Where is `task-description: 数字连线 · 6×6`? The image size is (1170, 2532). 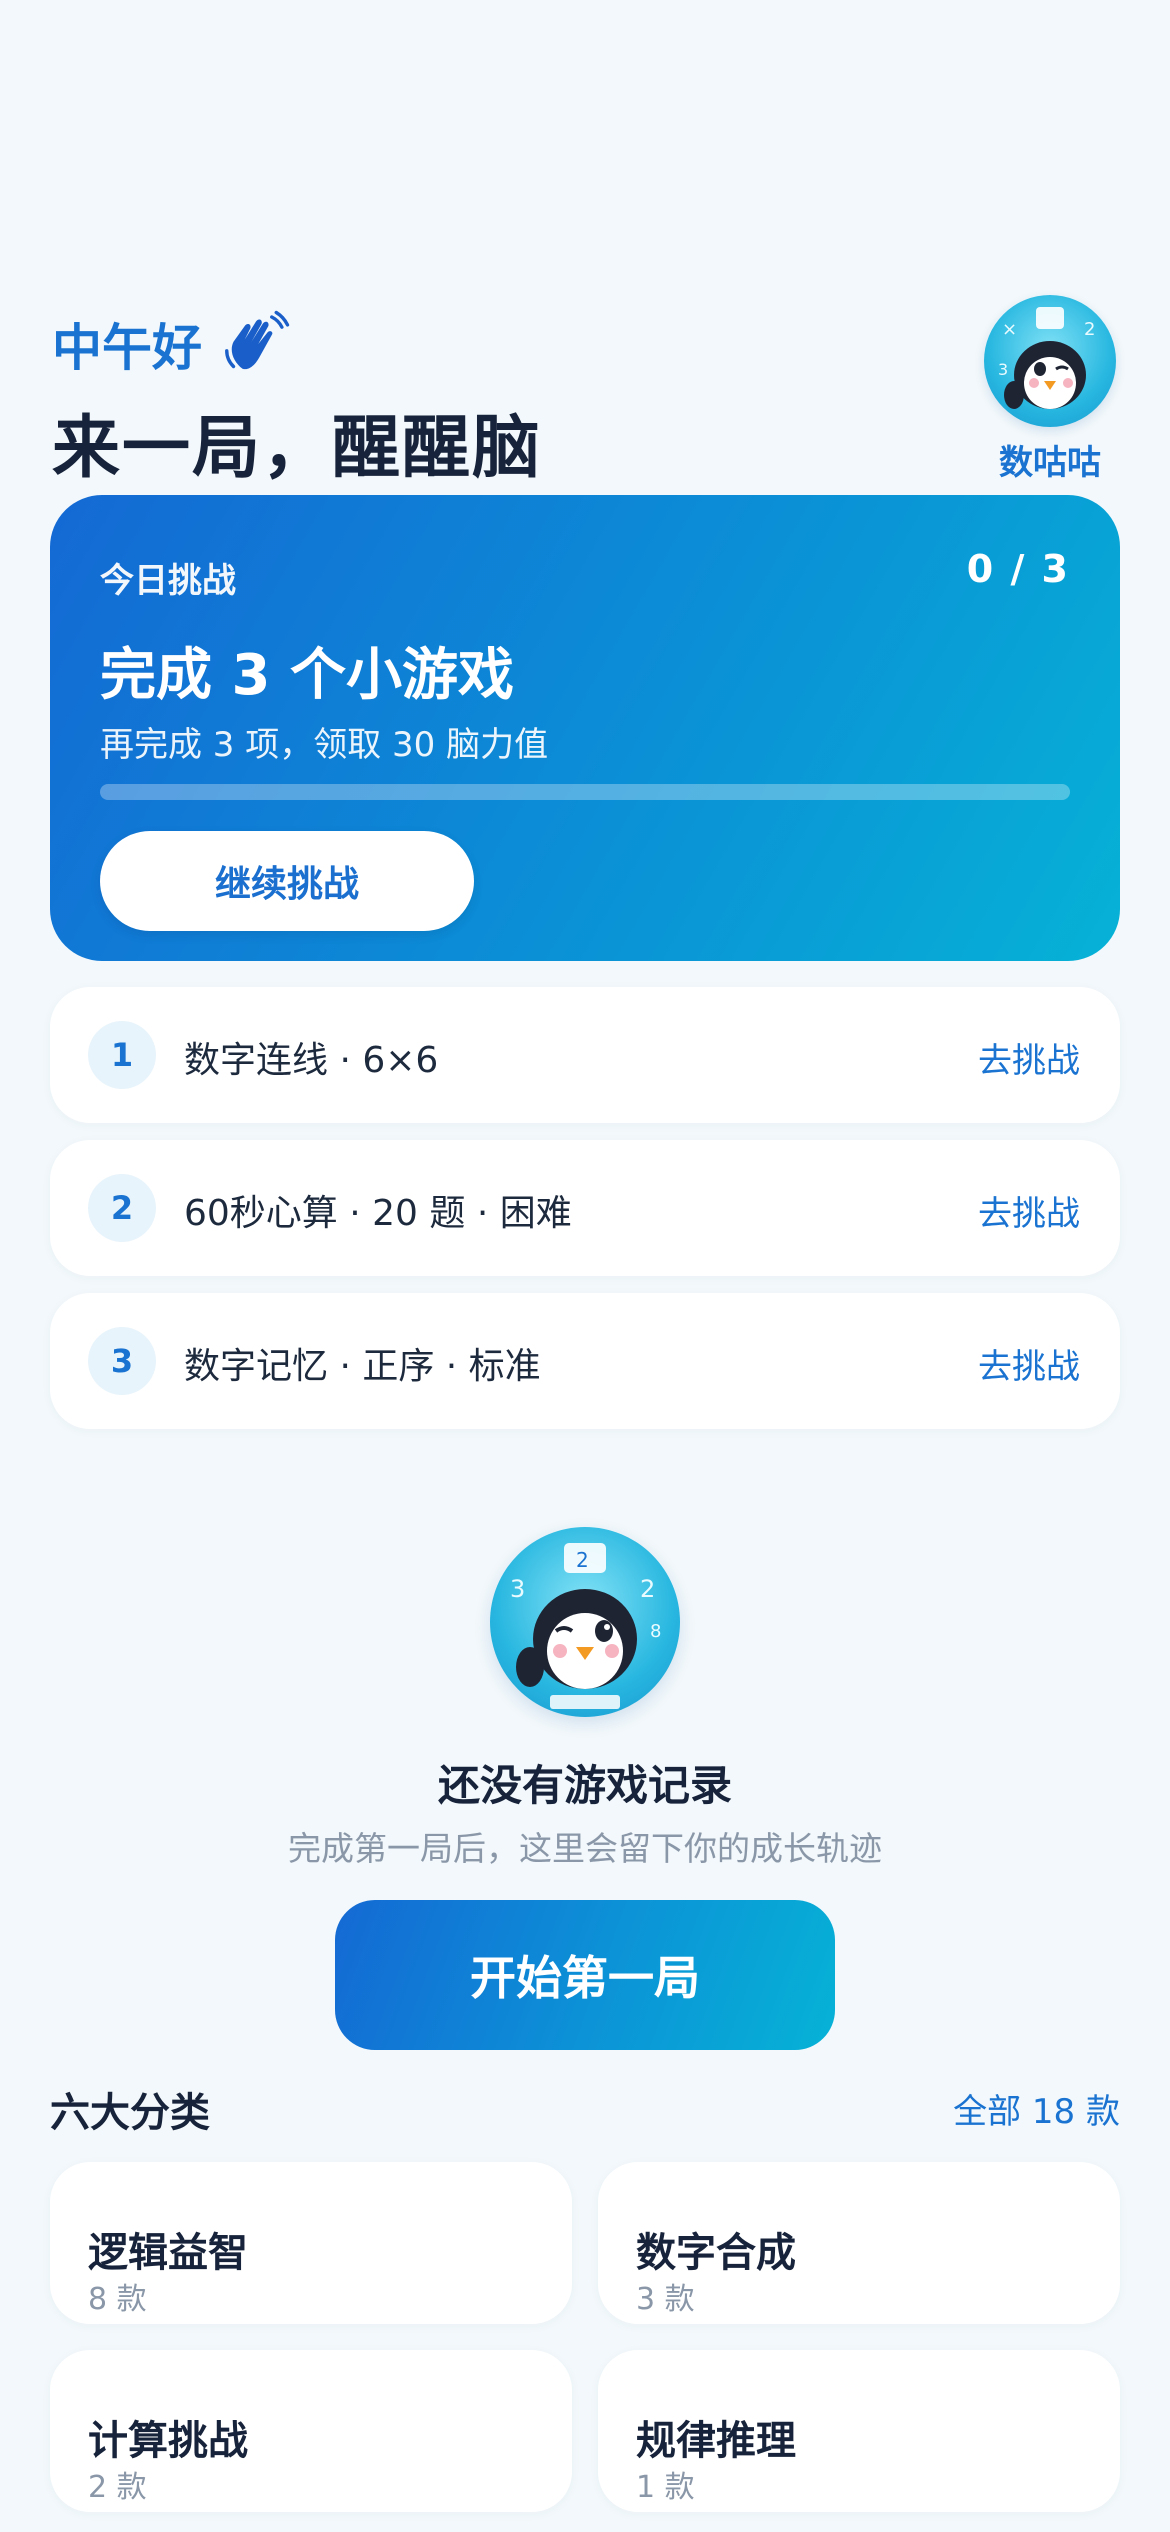
task-description: 数字连线 · 6×6 is located at coordinates (311, 1060).